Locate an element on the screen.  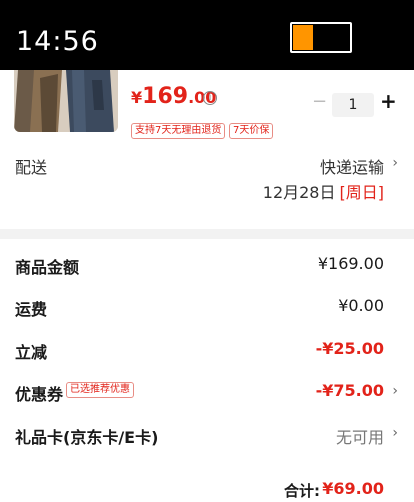
total-value: ¥69.00 is located at coordinates (353, 488).